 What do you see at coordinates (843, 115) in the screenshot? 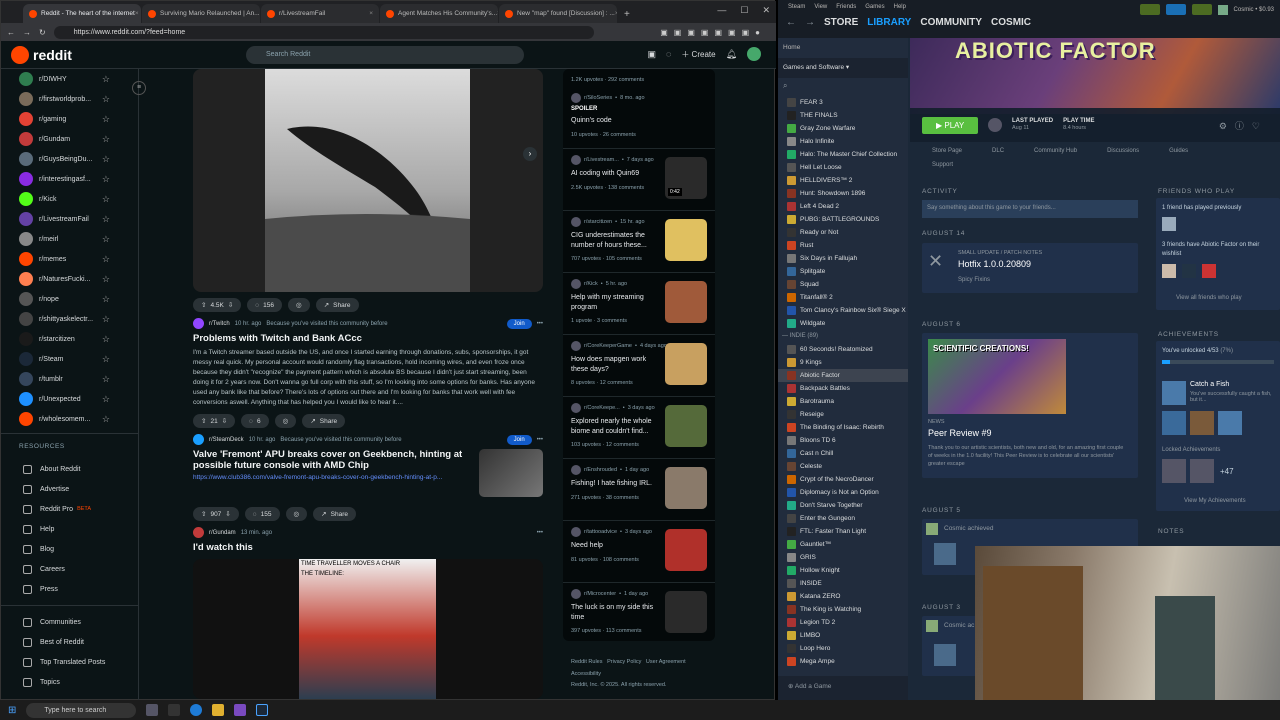
I see `library-game: THE FINALS` at bounding box center [843, 115].